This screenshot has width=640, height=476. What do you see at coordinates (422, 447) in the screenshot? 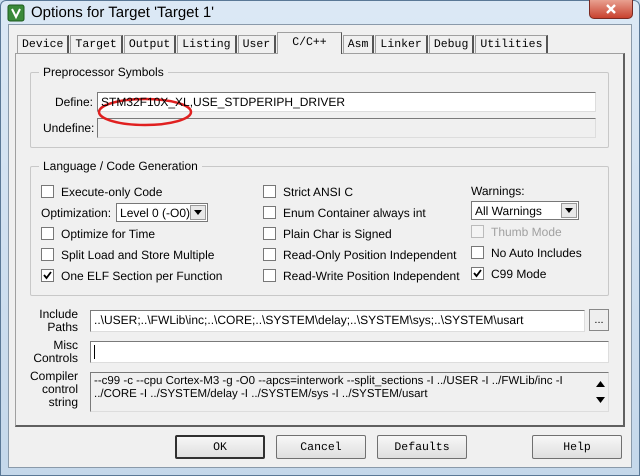
I see `dialog-button: Defaults` at bounding box center [422, 447].